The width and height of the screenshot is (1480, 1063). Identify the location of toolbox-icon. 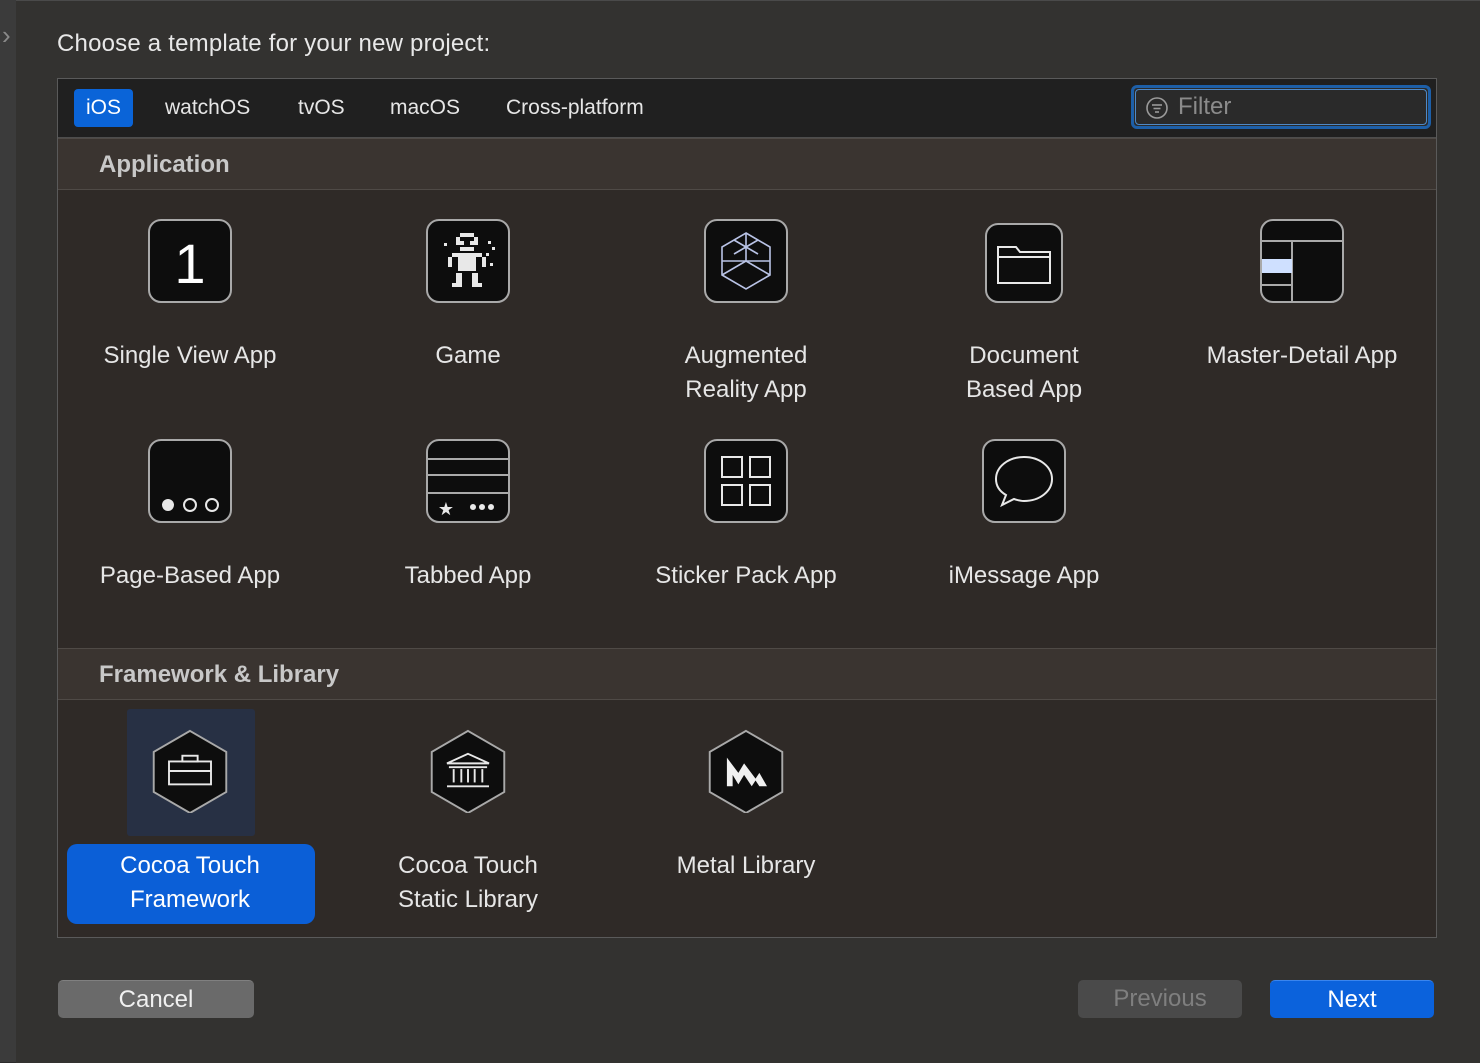
(190, 771).